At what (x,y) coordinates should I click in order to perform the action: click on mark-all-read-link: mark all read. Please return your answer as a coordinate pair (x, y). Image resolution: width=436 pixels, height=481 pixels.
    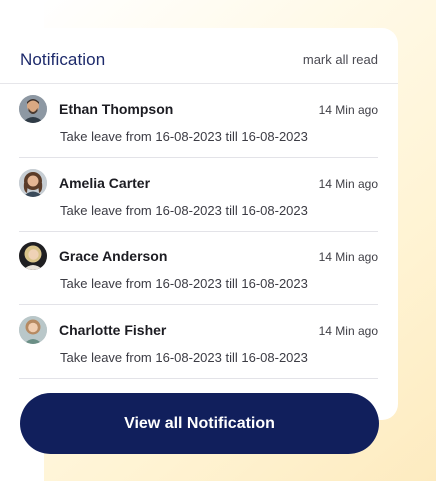
    Looking at the image, I should click on (340, 59).